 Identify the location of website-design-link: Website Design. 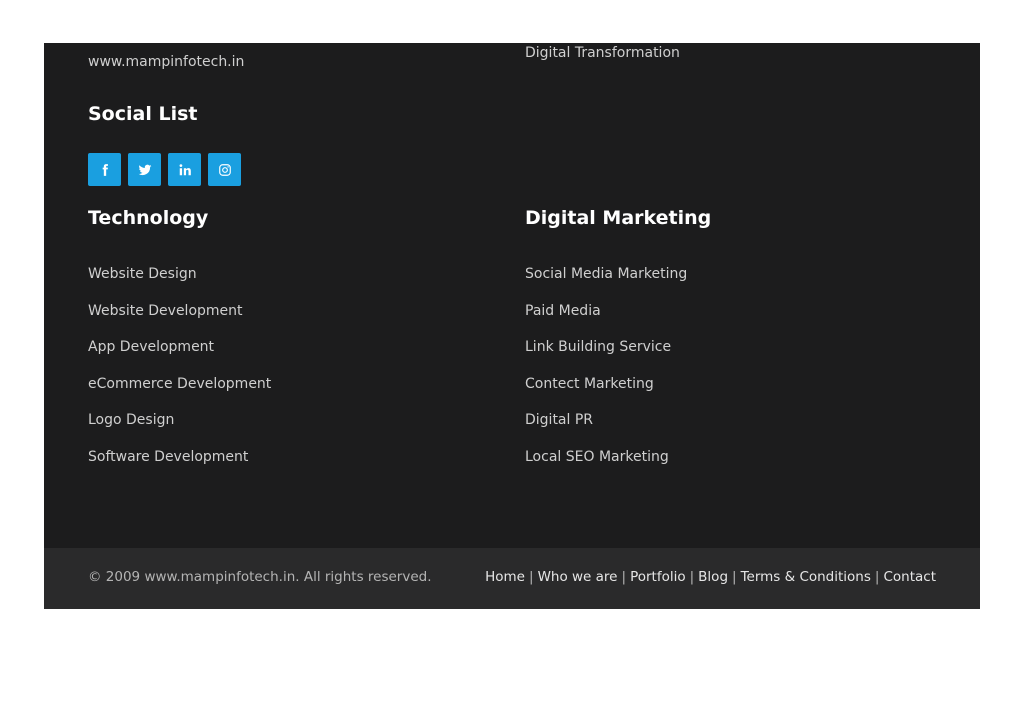
(142, 274).